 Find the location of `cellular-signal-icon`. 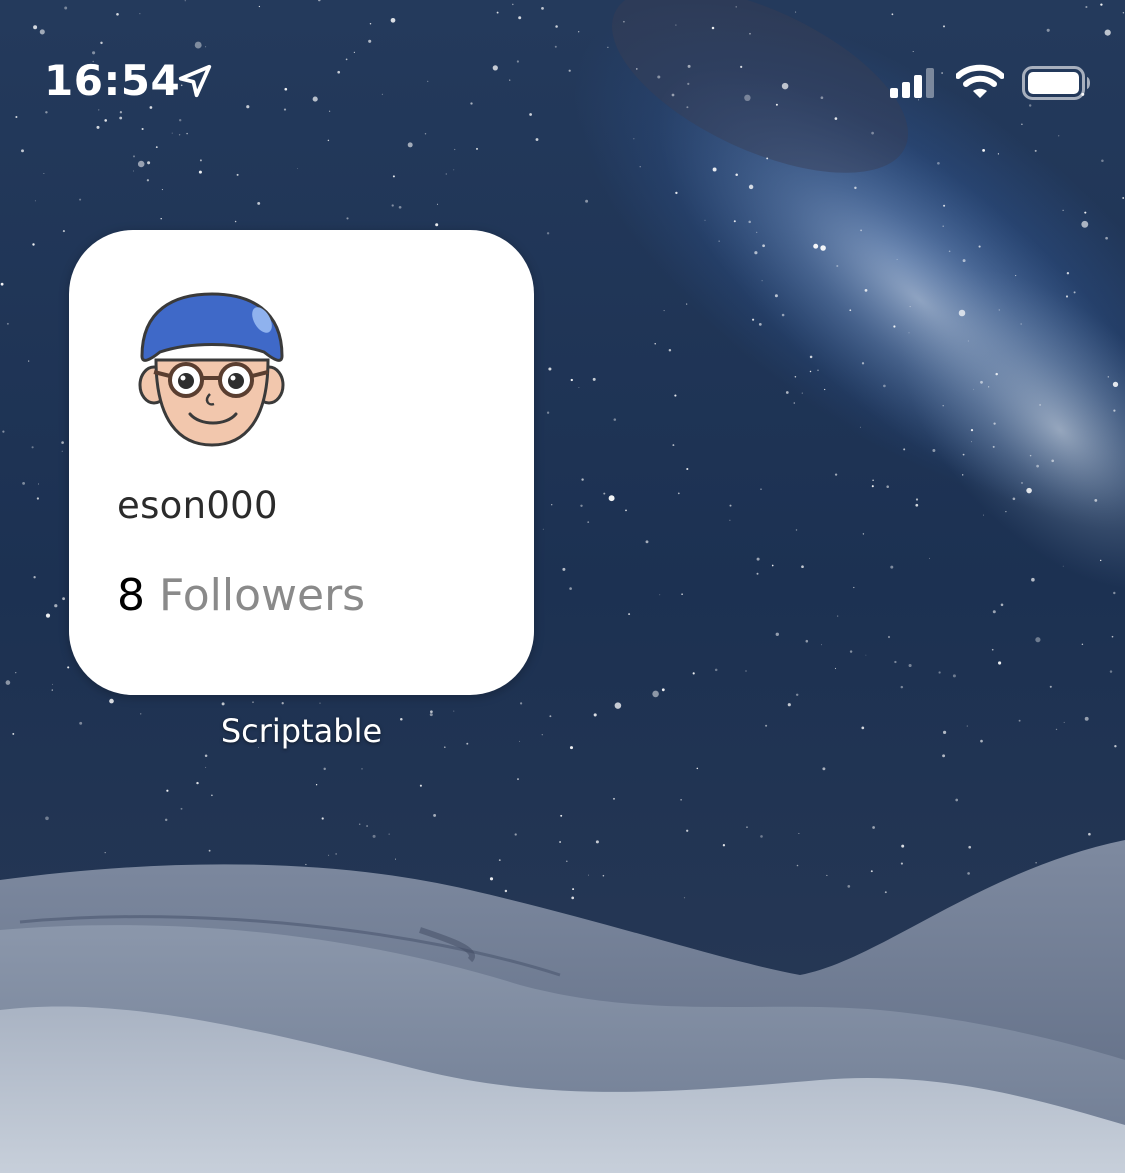

cellular-signal-icon is located at coordinates (912, 83).